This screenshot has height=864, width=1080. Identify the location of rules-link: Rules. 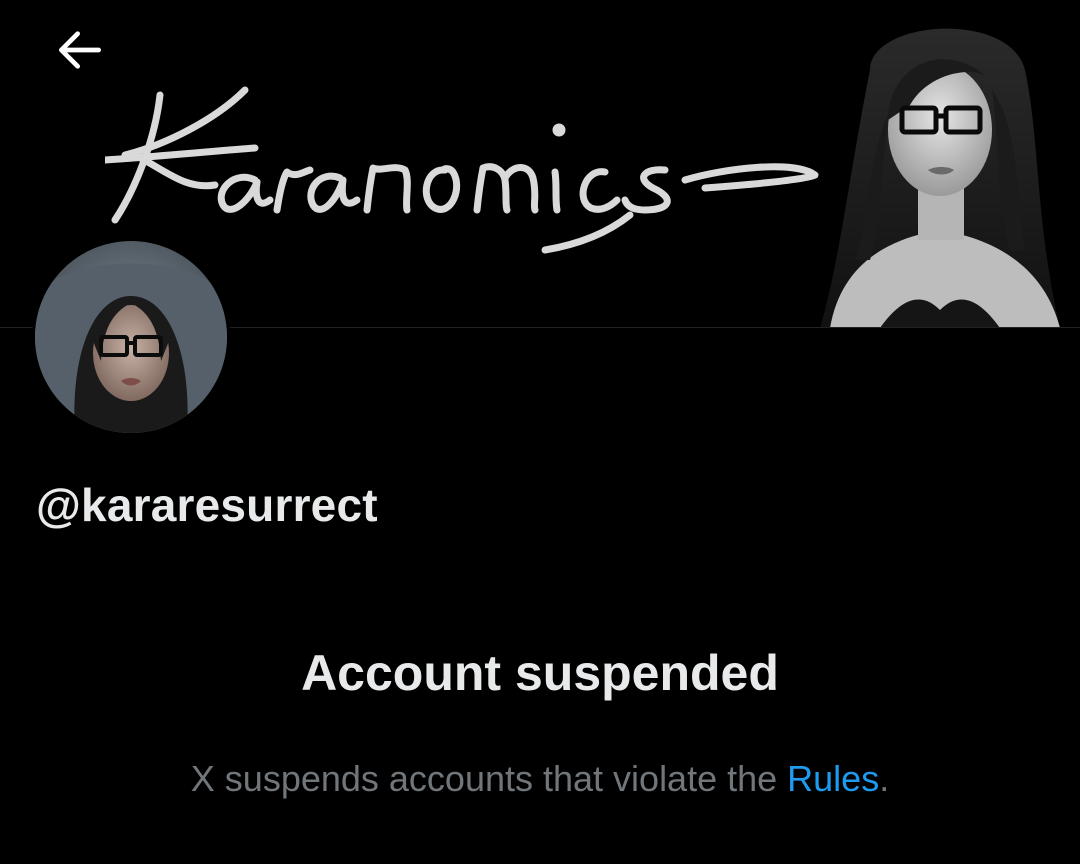
(833, 778).